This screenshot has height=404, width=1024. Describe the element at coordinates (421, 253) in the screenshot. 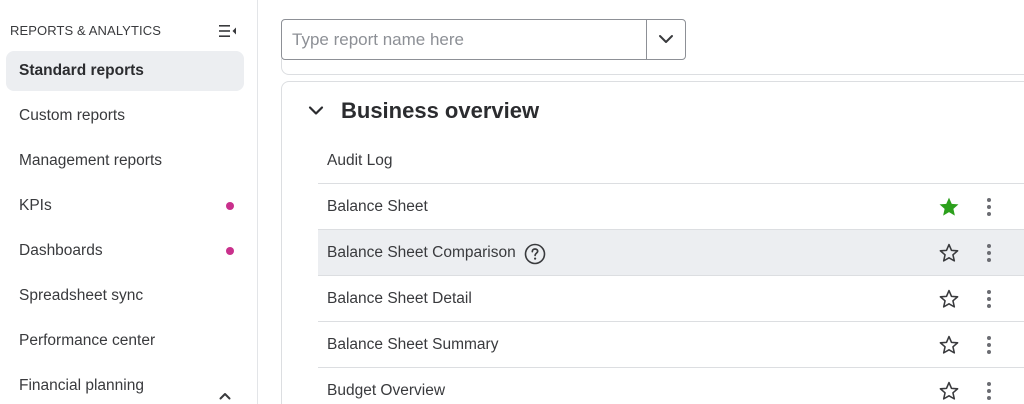

I see `report-link: Balance Sheet Comparison` at that location.